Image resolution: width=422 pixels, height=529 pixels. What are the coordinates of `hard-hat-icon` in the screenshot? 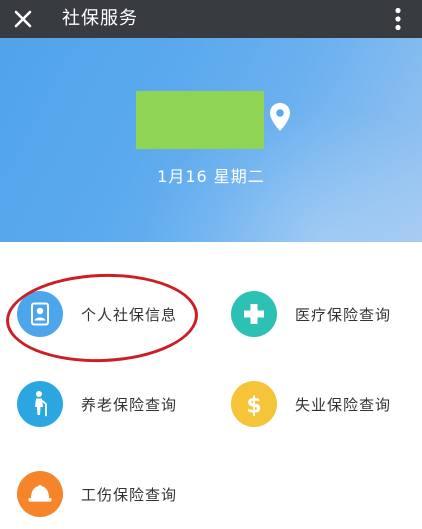 It's located at (40, 493).